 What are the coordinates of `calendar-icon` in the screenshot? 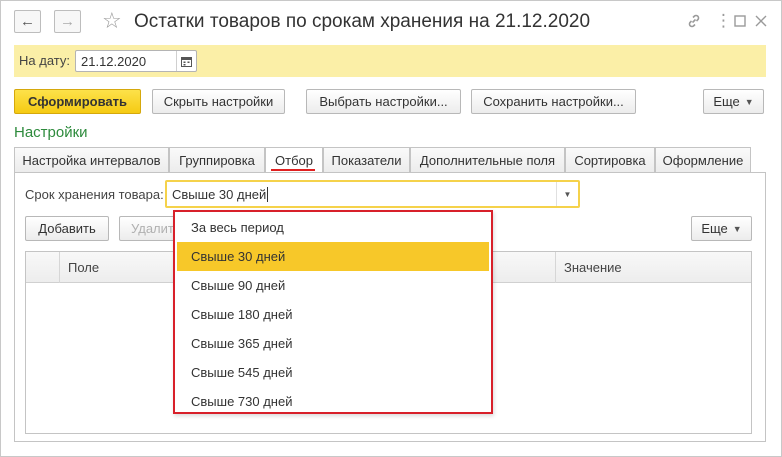 It's located at (186, 61).